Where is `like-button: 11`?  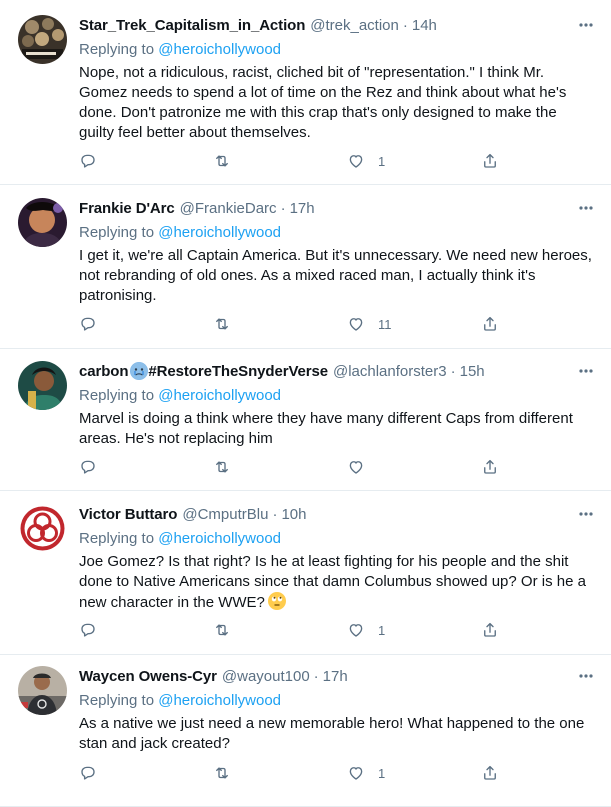
like-button: 11 is located at coordinates (369, 324).